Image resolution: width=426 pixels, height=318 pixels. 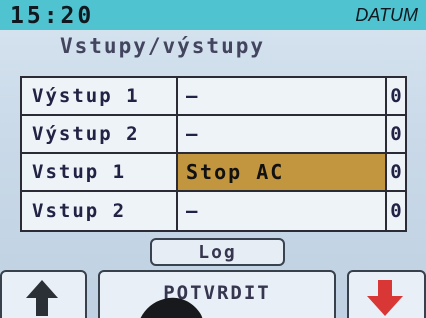 I want to click on io-row-output-2: Výstup 2 — 0, so click(x=213, y=135).